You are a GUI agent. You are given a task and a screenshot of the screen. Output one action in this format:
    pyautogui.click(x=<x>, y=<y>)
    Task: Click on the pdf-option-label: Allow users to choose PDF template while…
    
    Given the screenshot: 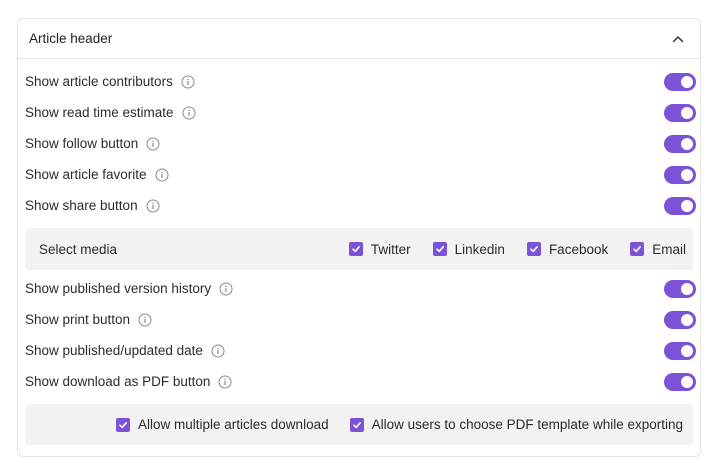 What is the action you would take?
    pyautogui.click(x=527, y=424)
    